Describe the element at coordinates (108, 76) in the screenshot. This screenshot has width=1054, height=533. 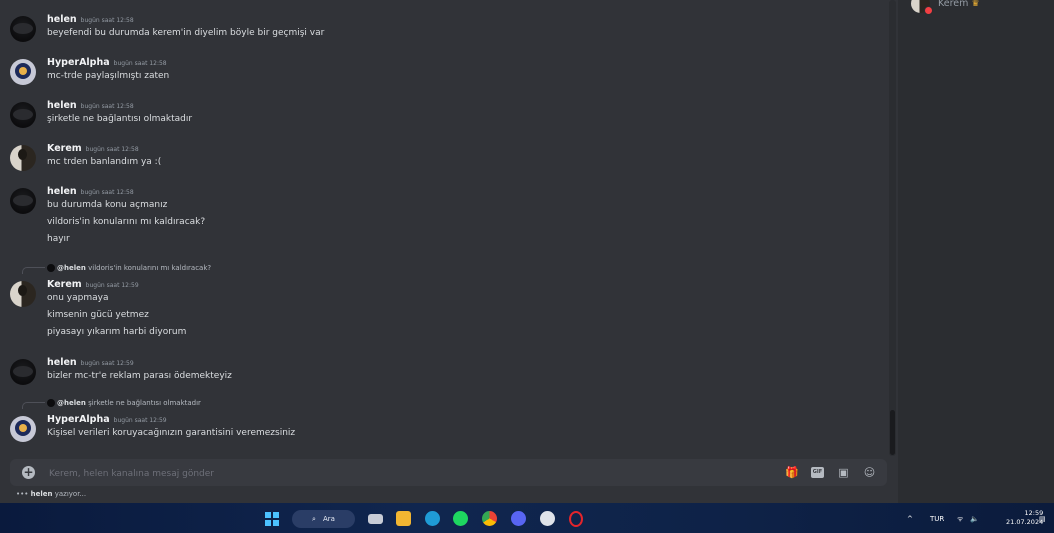
I see `message-line: mc-trde paylaşılmıştı zaten` at that location.